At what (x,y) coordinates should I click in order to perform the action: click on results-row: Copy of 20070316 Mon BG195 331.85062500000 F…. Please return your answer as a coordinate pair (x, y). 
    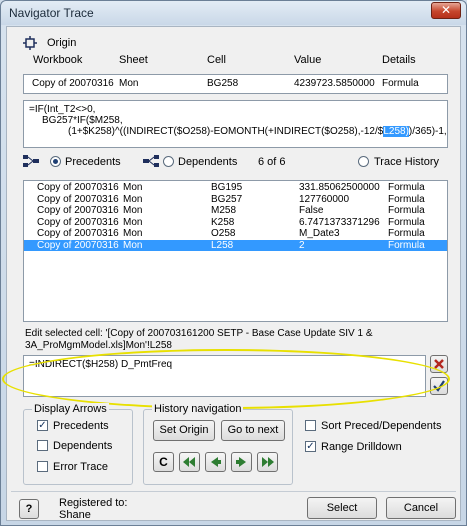
    Looking at the image, I should click on (235, 187).